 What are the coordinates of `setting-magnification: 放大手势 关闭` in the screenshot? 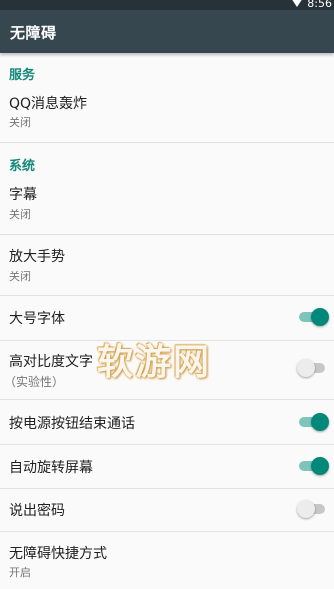 It's located at (167, 265).